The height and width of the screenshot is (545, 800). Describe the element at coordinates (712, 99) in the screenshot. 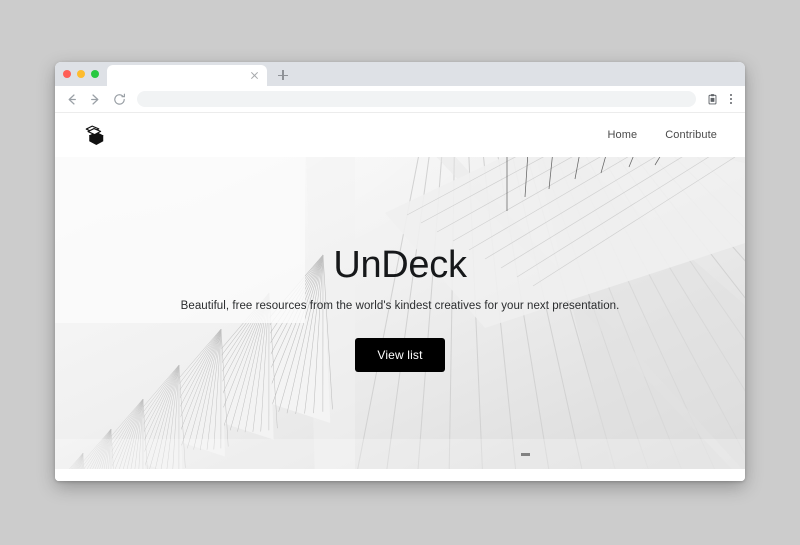

I see `clipboard-icon` at that location.